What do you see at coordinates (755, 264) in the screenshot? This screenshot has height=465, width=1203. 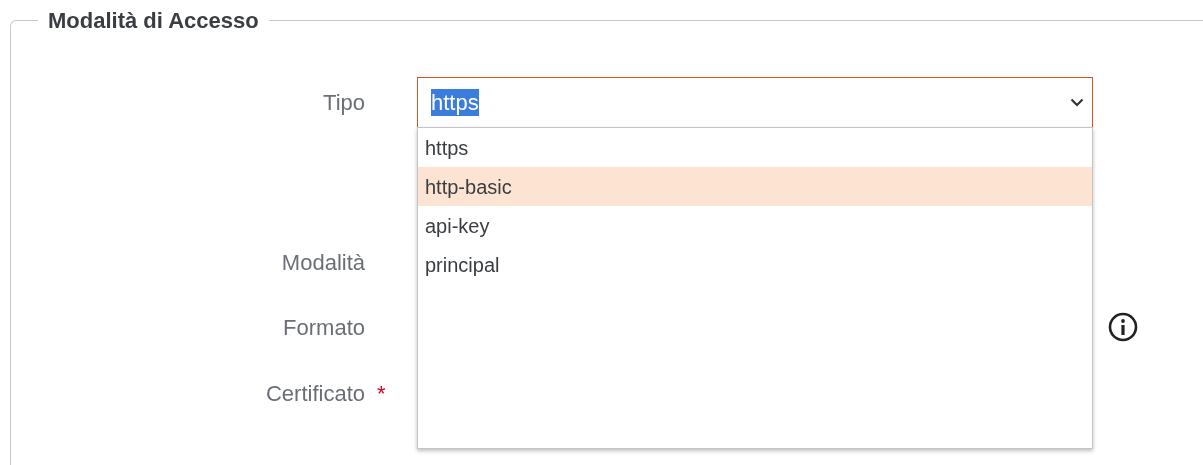 I see `dropdown-option: principal` at bounding box center [755, 264].